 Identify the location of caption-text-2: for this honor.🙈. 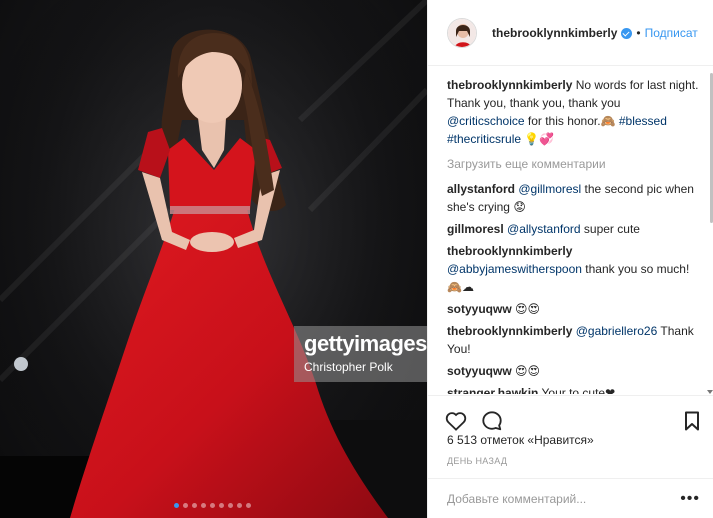
(571, 121).